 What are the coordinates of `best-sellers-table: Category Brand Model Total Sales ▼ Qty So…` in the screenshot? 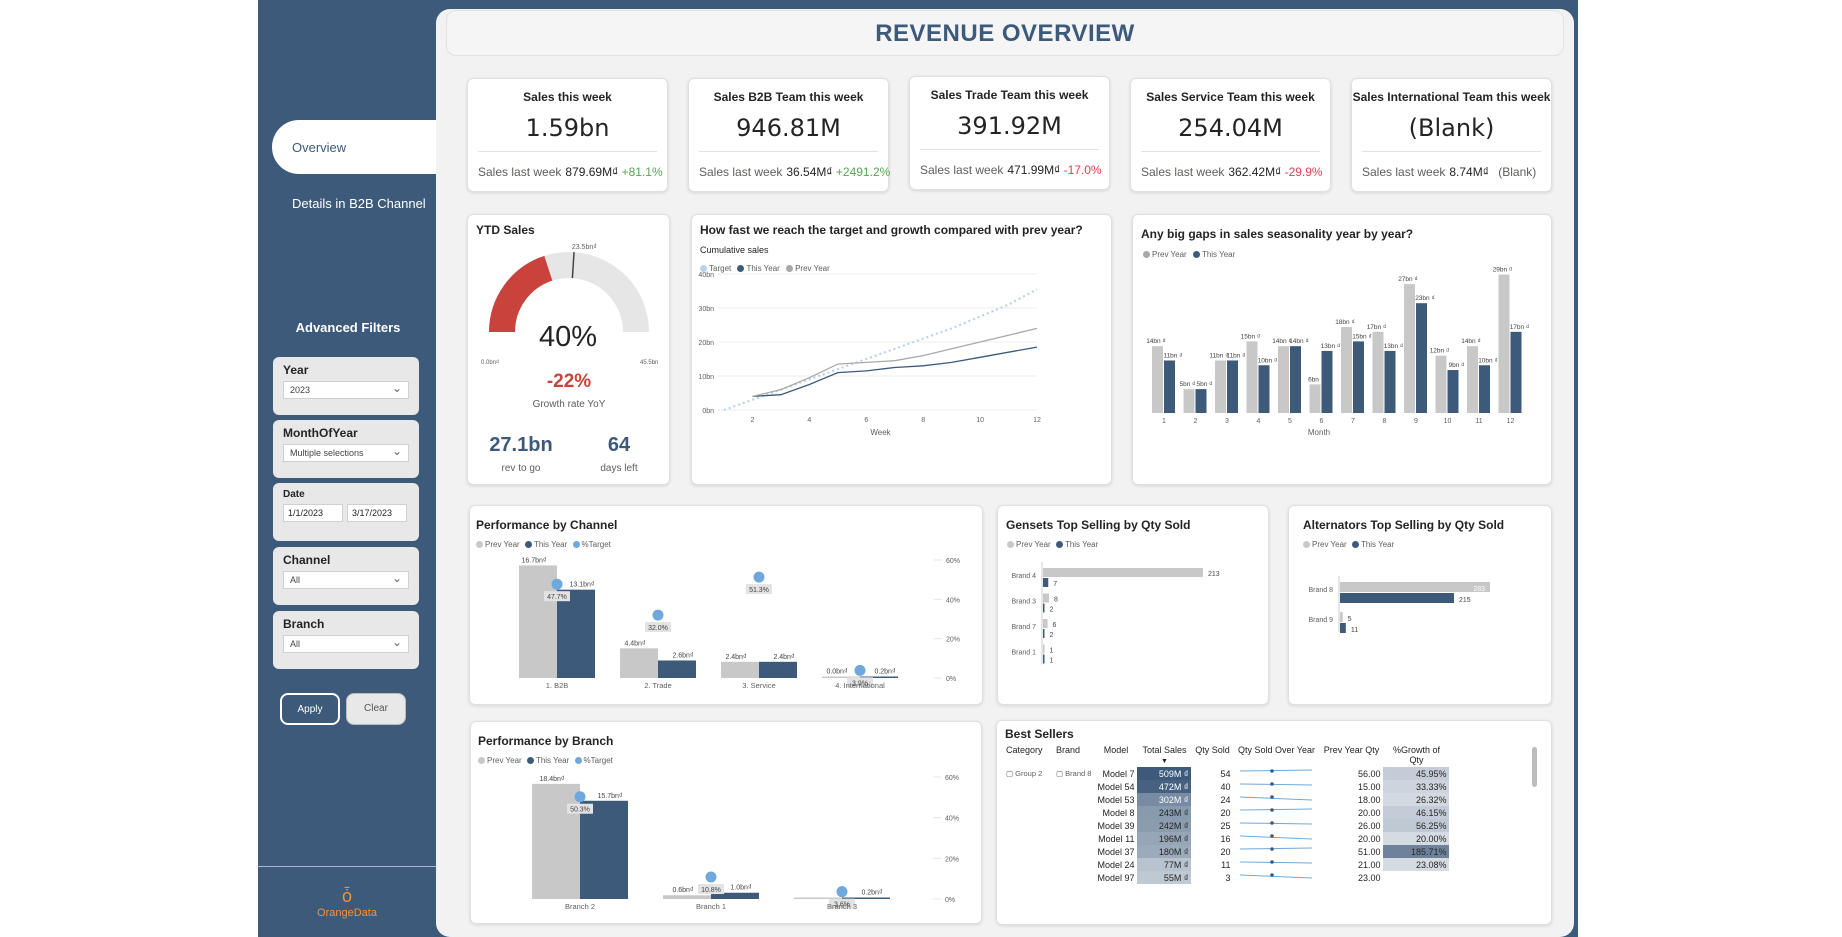 It's located at (1226, 814).